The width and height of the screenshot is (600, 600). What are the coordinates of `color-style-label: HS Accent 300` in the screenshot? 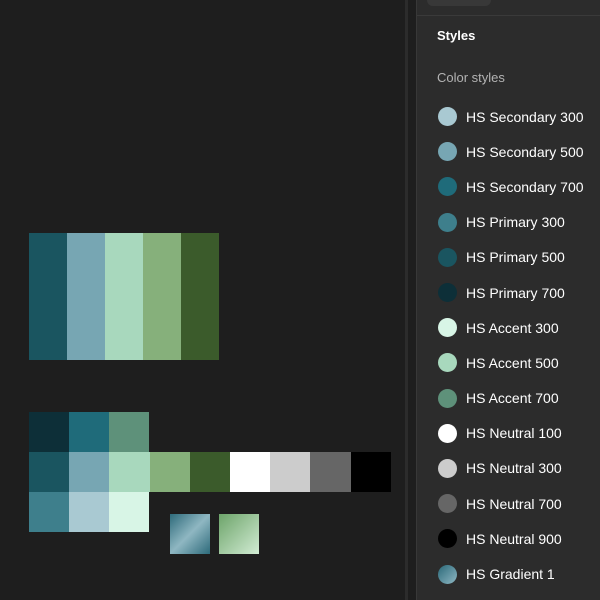 It's located at (512, 327).